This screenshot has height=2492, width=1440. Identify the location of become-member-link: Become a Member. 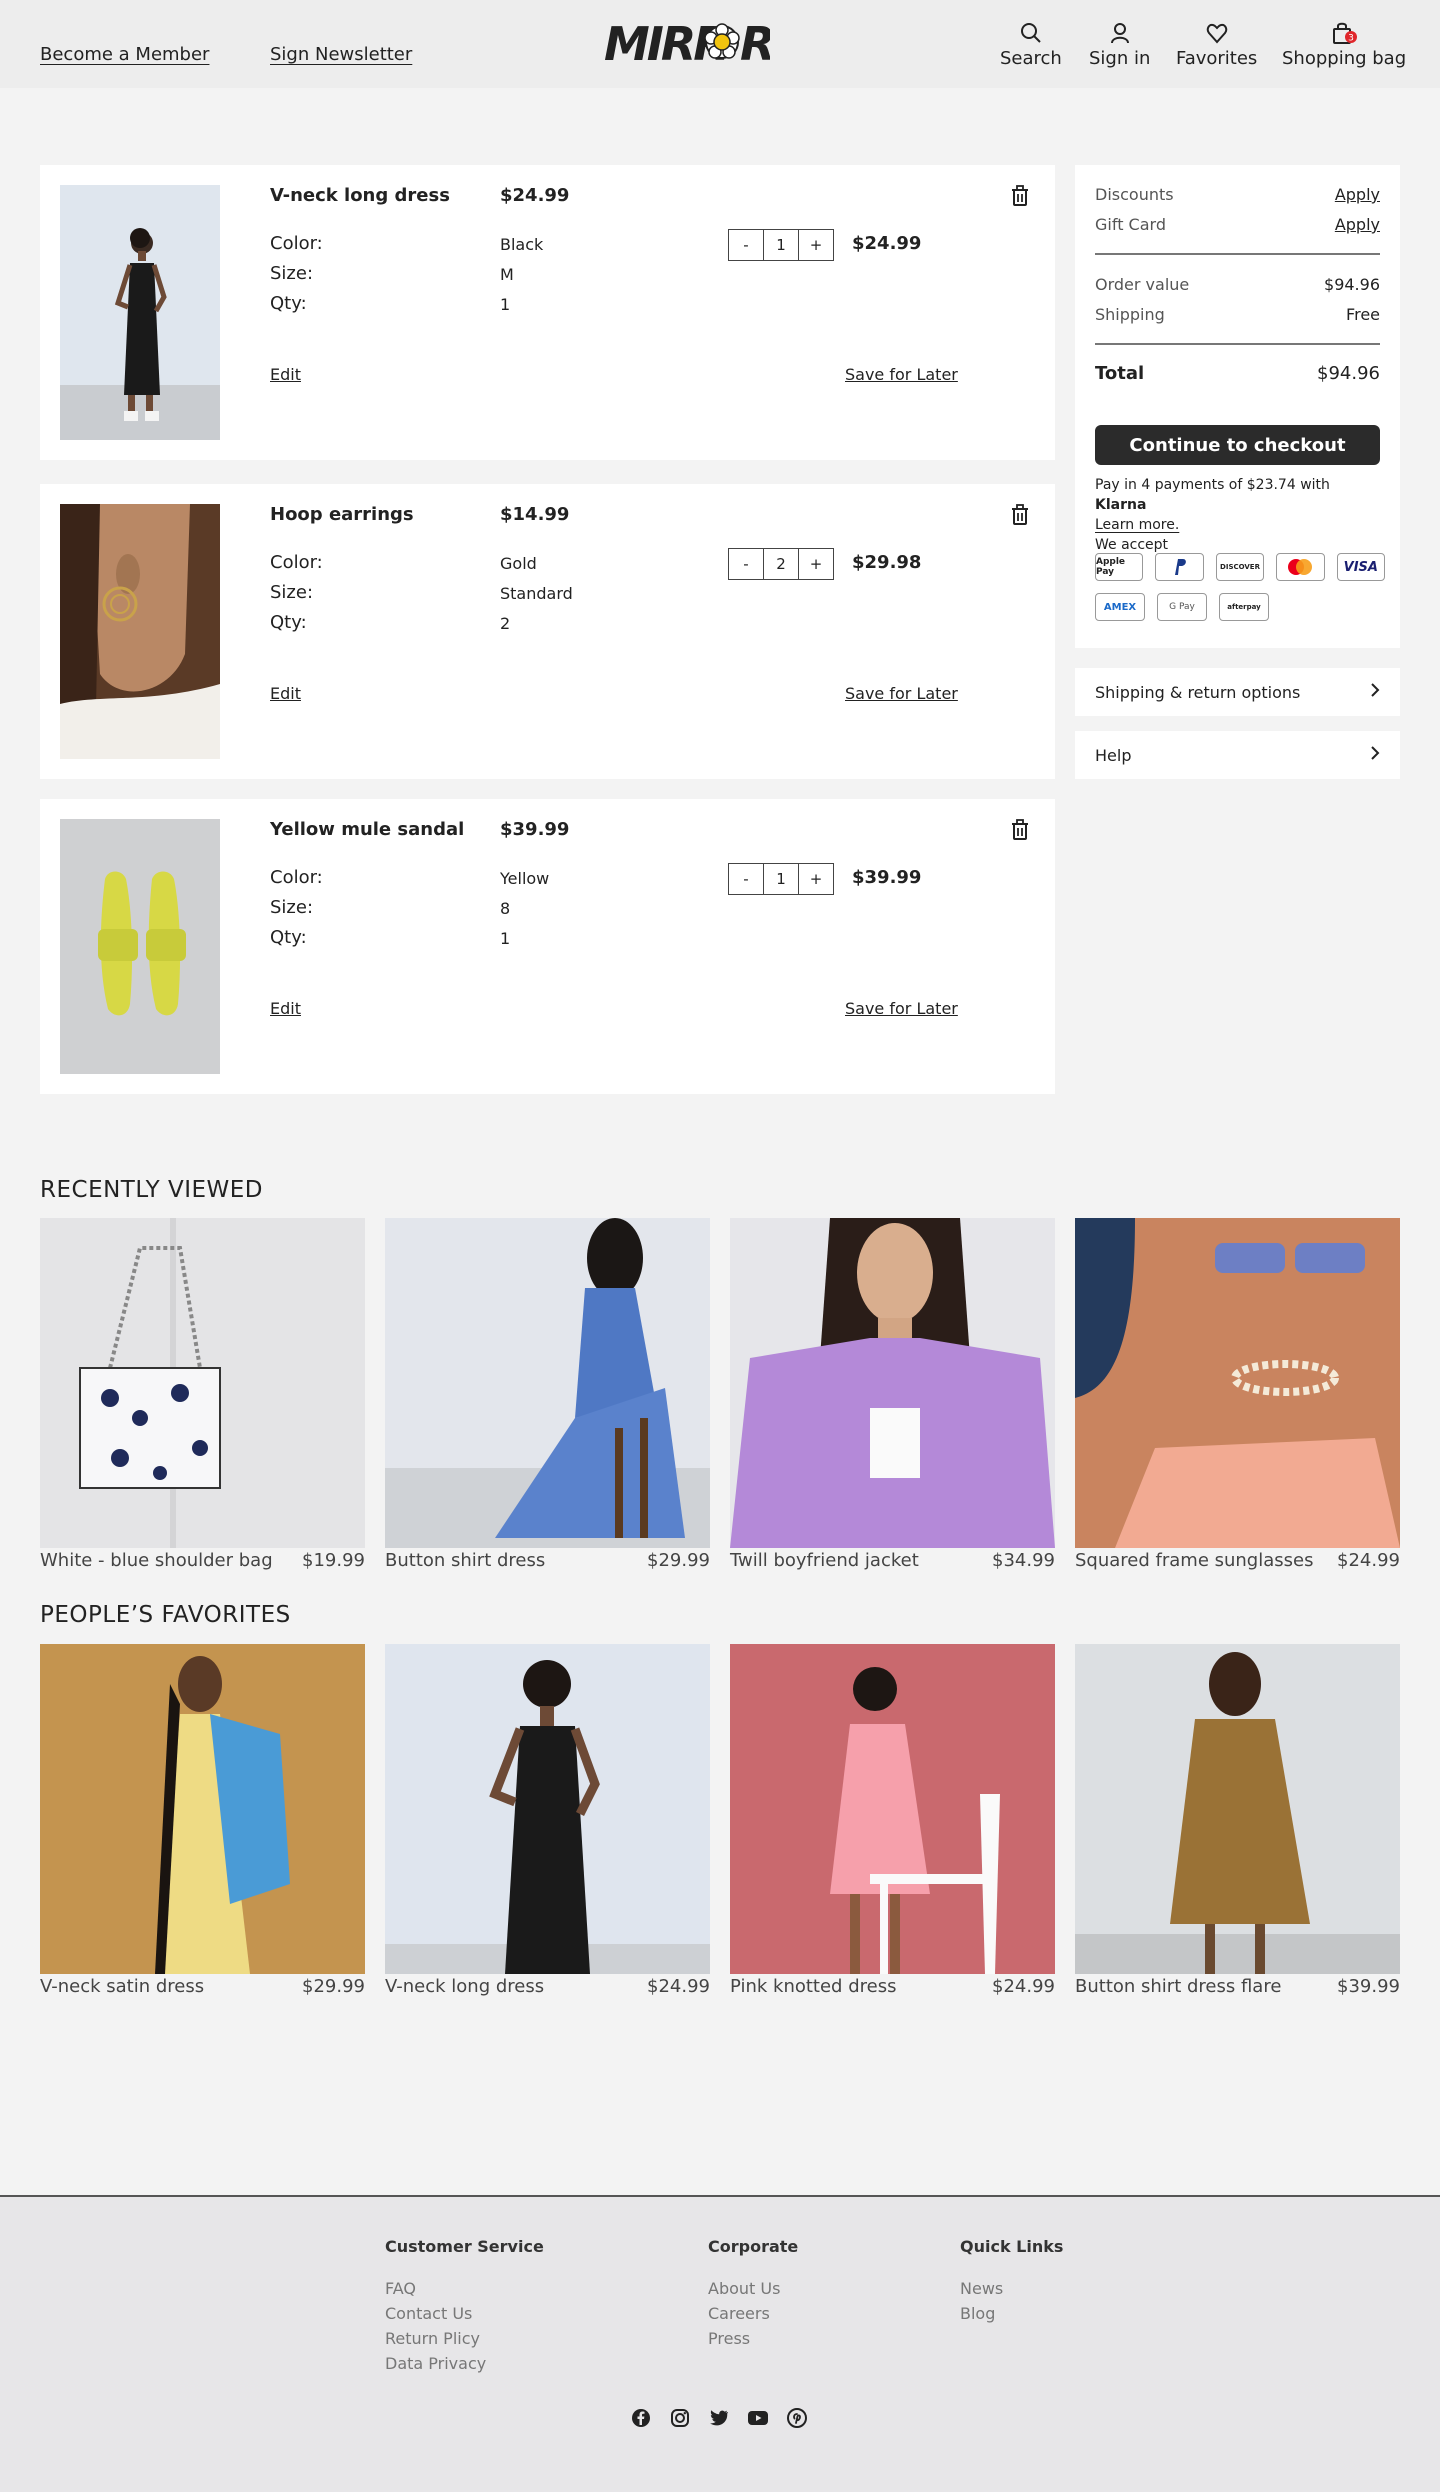
(124, 54).